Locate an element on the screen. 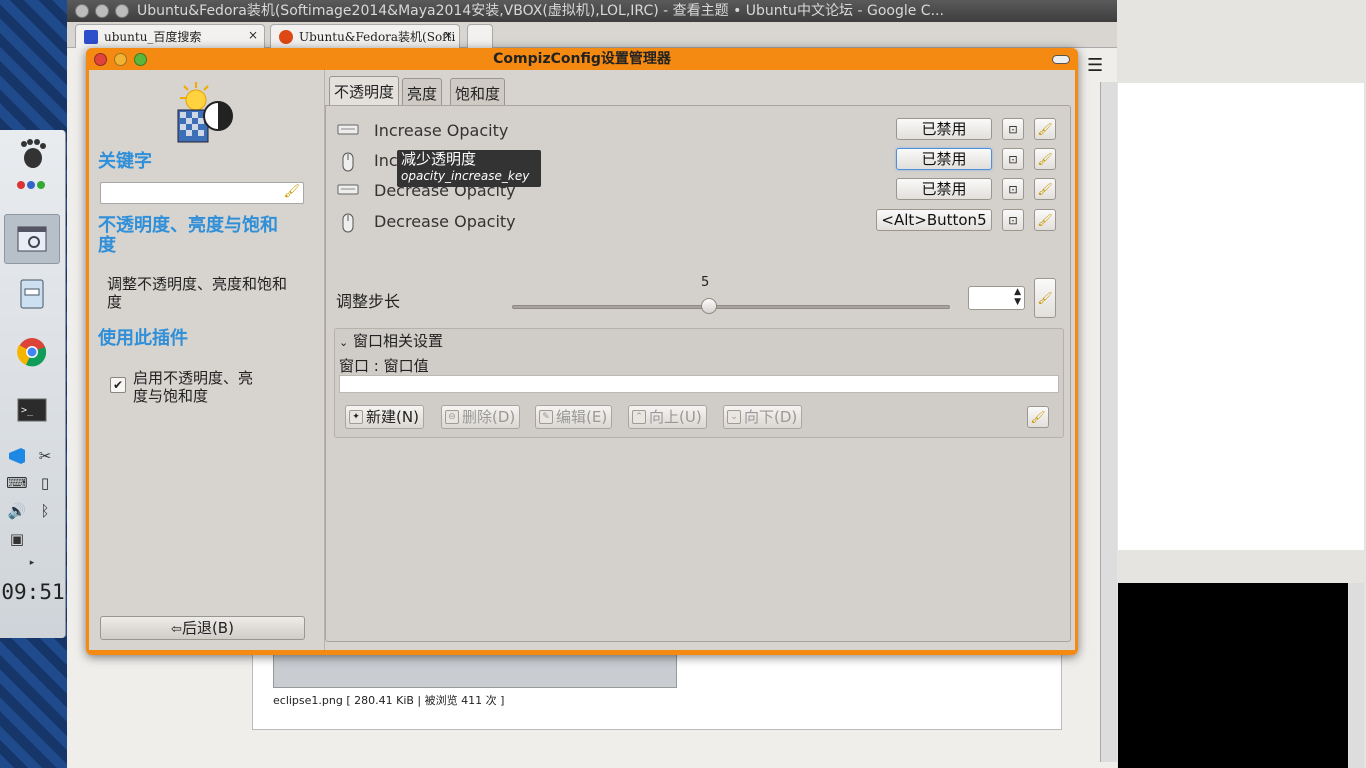  move-down-button: ⌄ 向下(D) is located at coordinates (763, 417).